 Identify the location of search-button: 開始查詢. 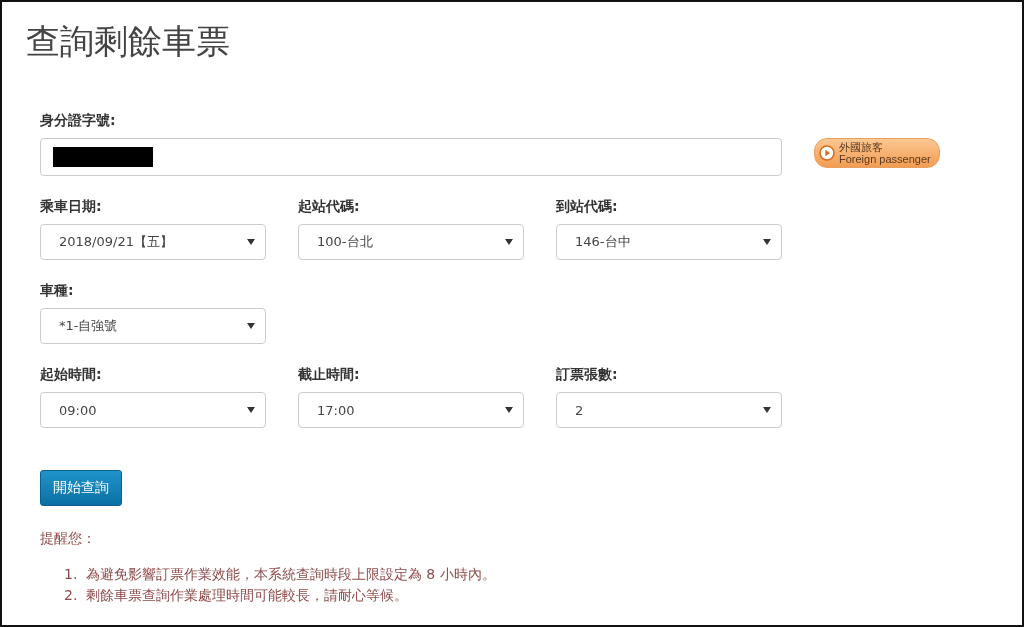
(81, 488).